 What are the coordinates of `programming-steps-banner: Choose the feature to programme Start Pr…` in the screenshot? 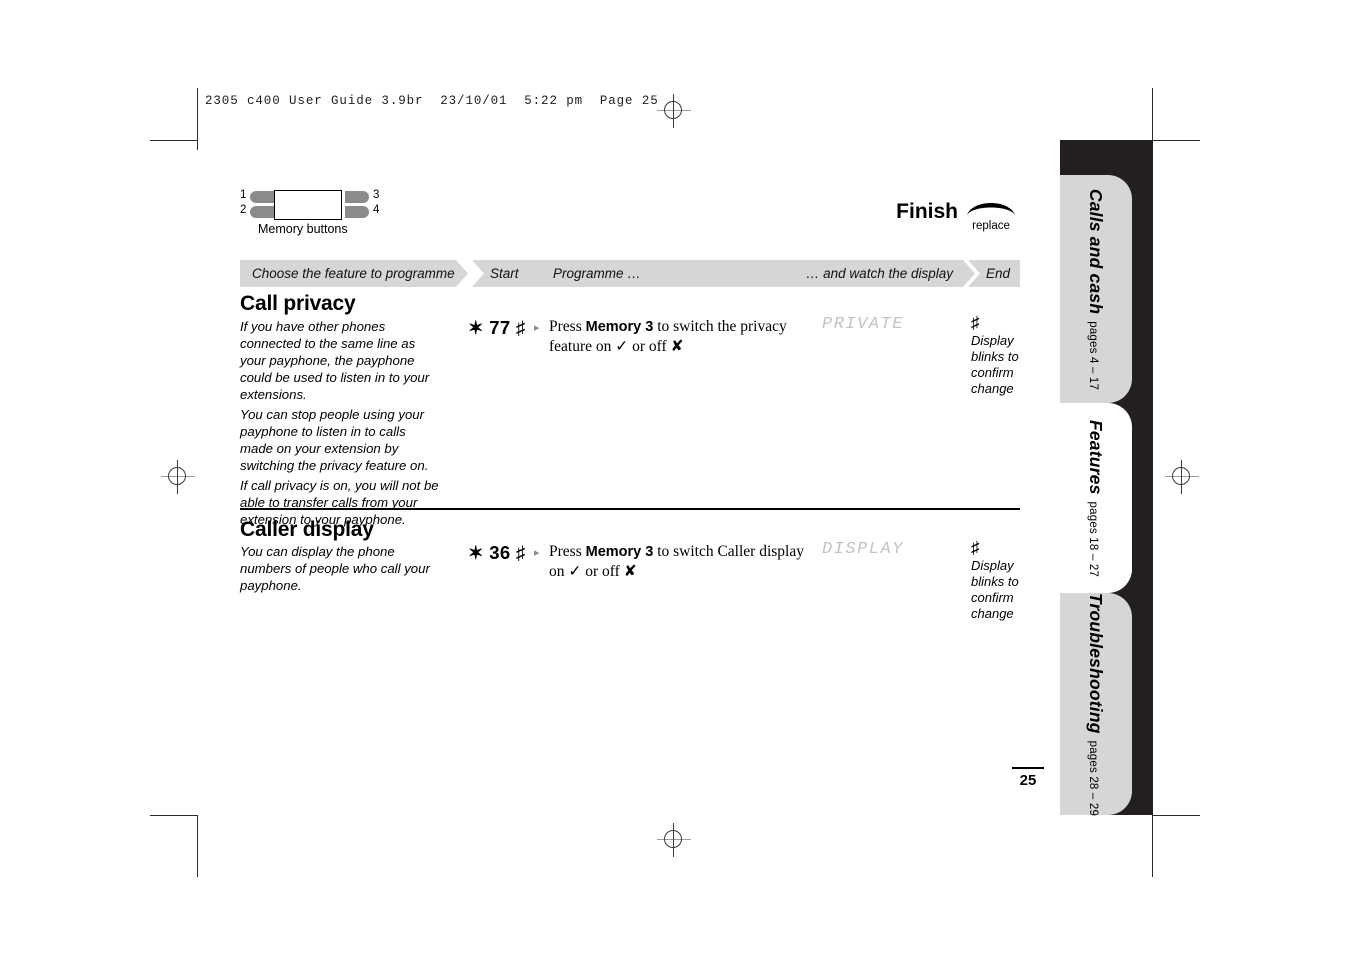 It's located at (630, 273).